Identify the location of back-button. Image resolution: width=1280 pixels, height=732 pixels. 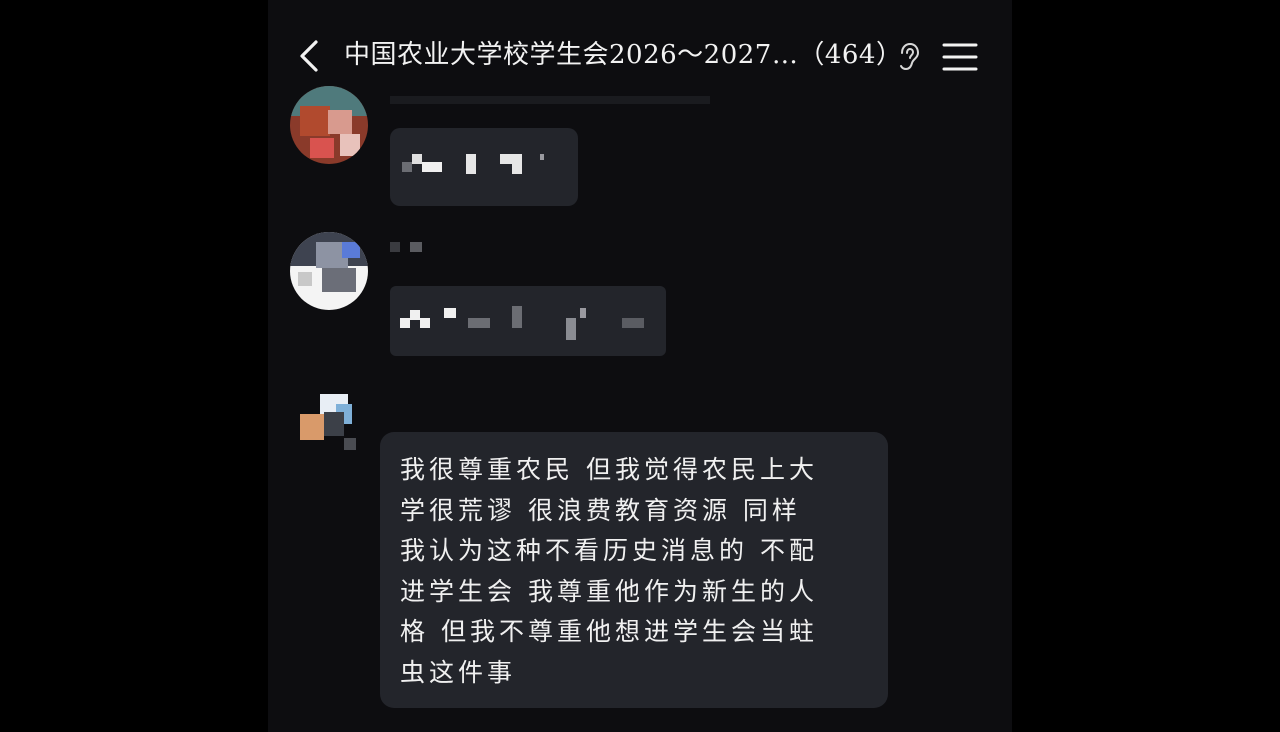
(310, 56).